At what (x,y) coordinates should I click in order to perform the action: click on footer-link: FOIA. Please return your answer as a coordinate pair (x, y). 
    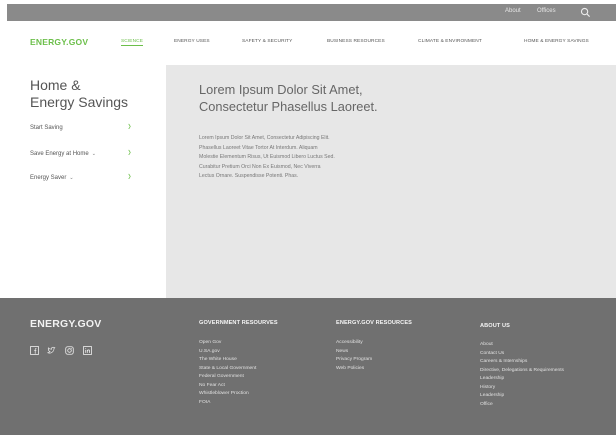
    Looking at the image, I should click on (227, 403).